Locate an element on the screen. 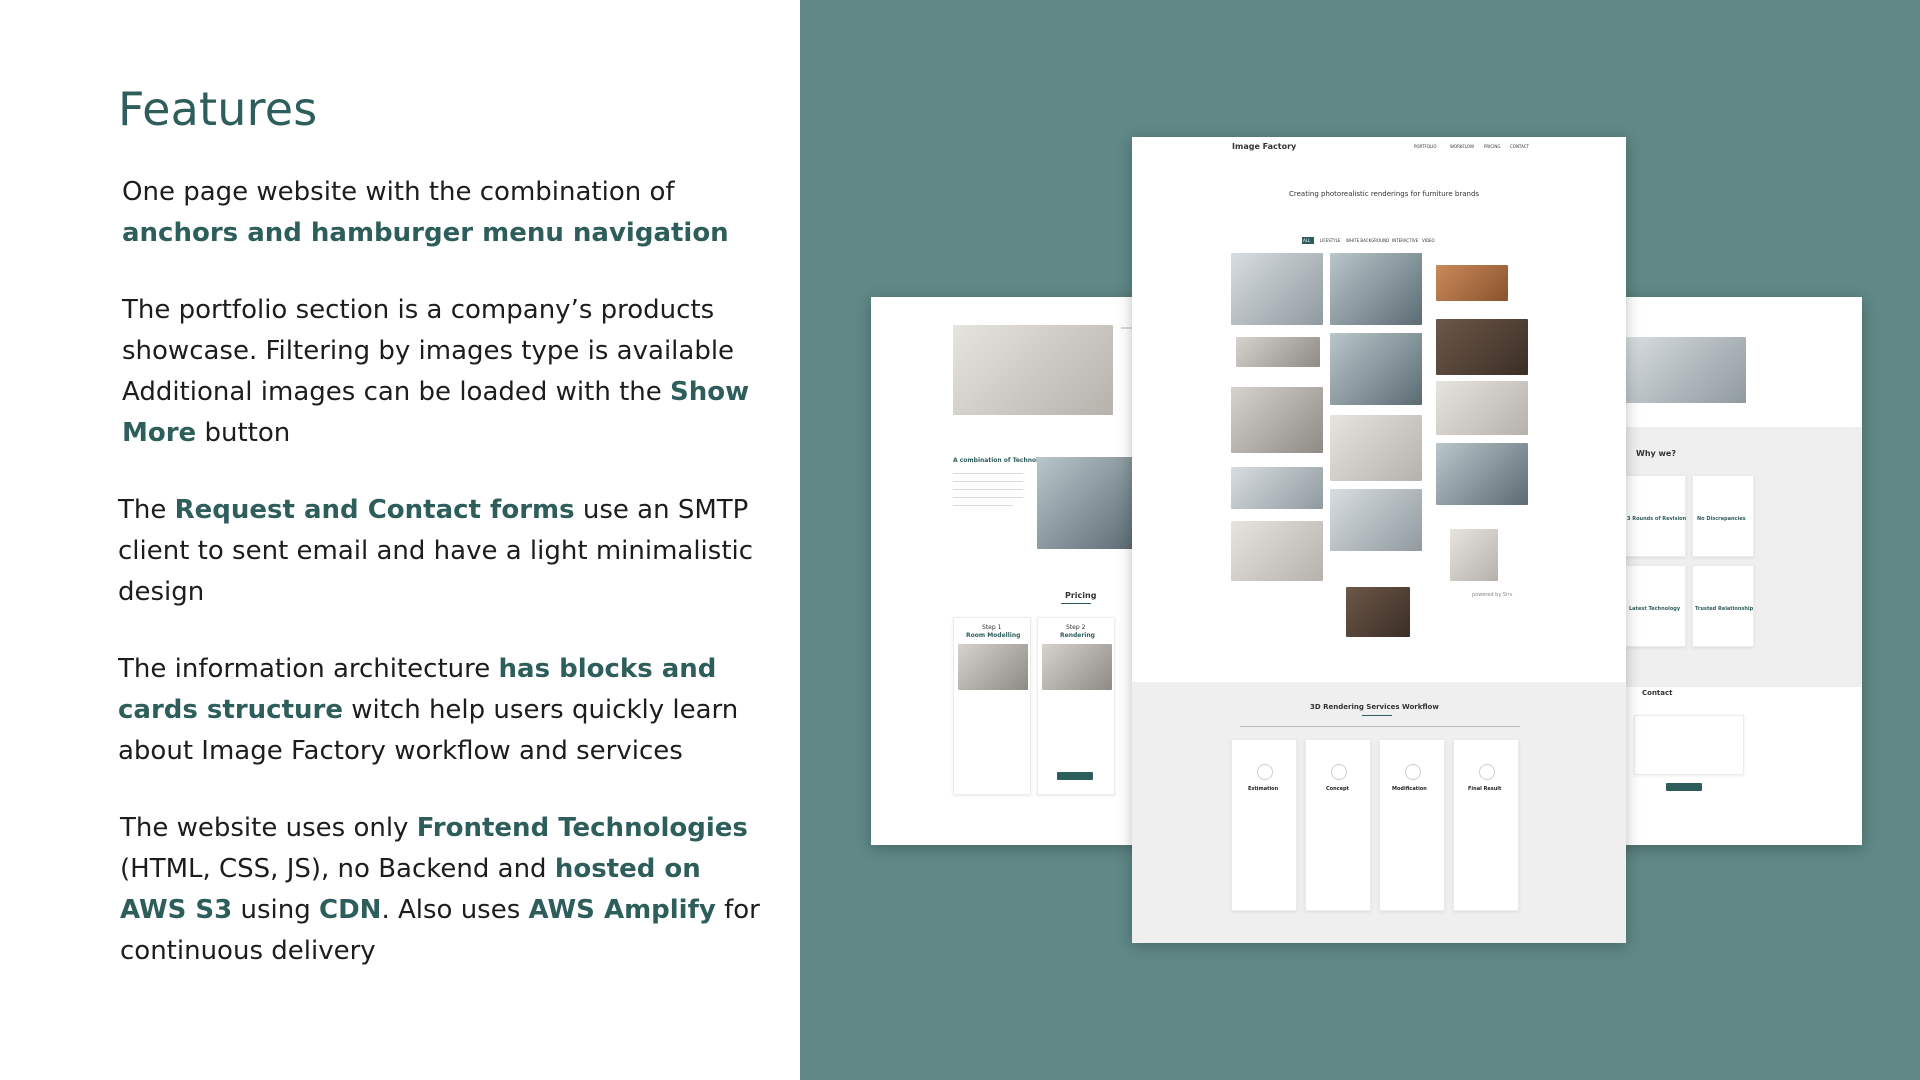 The image size is (1920, 1080). filter-video: VIDEO is located at coordinates (1428, 240).